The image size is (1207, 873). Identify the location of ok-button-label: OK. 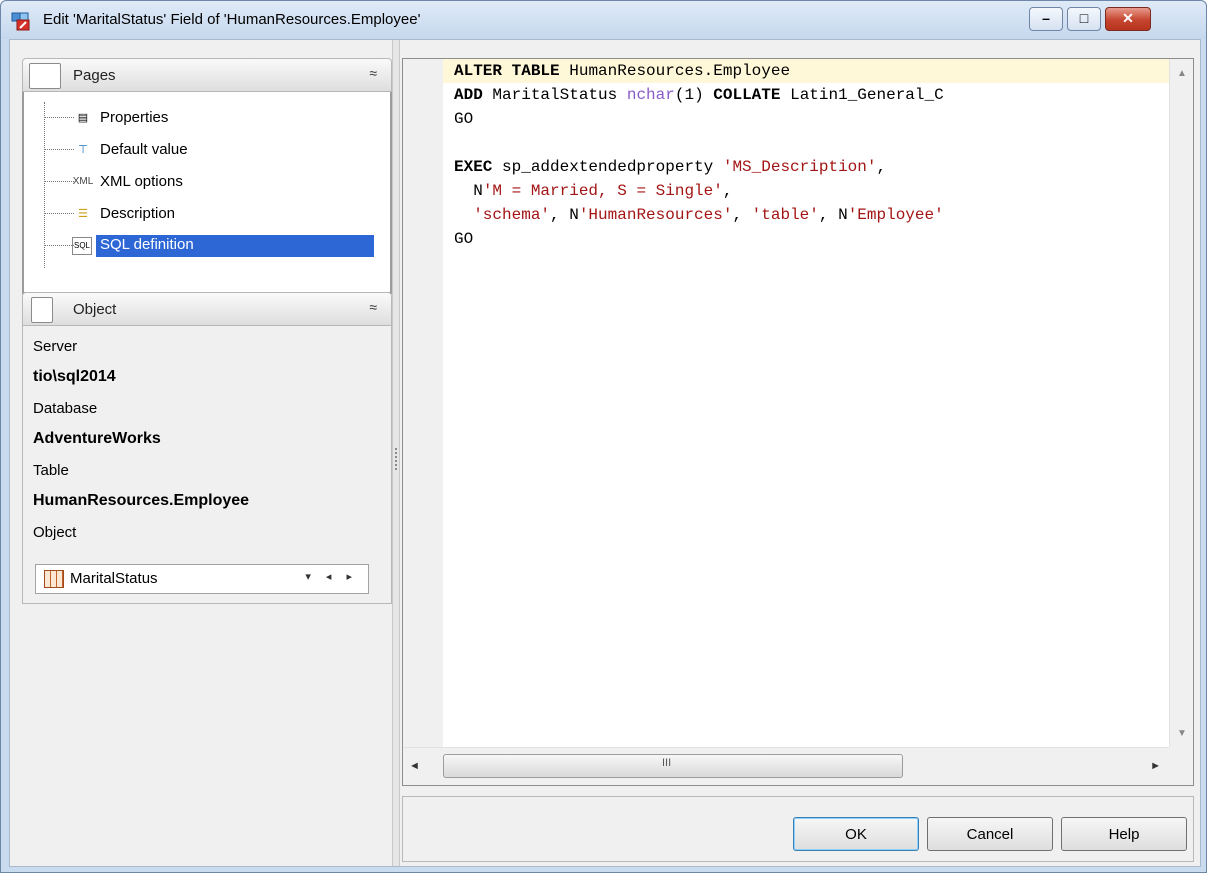
(856, 834).